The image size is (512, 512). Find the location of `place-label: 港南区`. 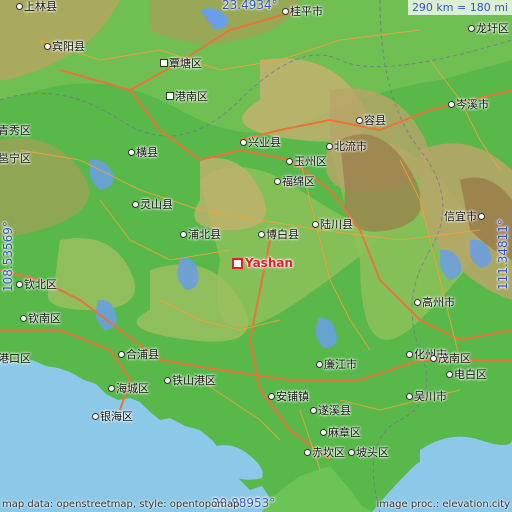

place-label: 港南区 is located at coordinates (187, 96).